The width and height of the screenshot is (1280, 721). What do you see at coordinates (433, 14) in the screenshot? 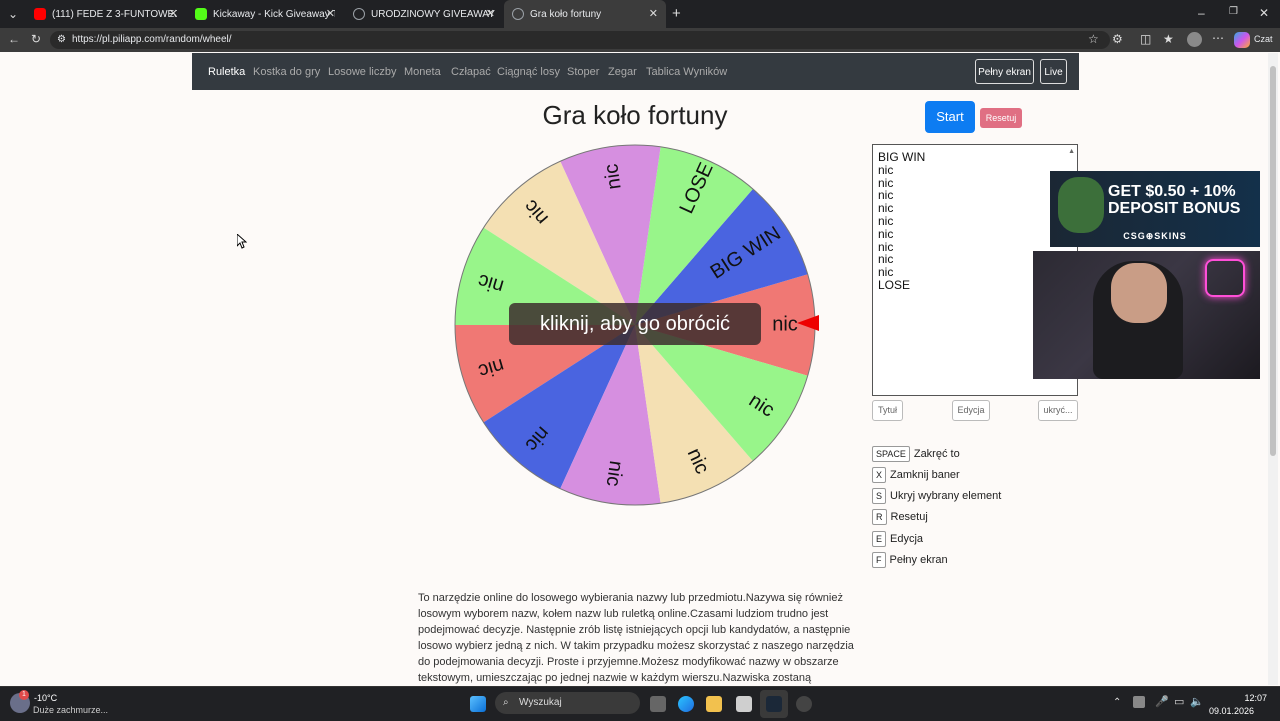
I see `tab-title: URODZINOWY GIVEAWAY KAMILK` at bounding box center [433, 14].